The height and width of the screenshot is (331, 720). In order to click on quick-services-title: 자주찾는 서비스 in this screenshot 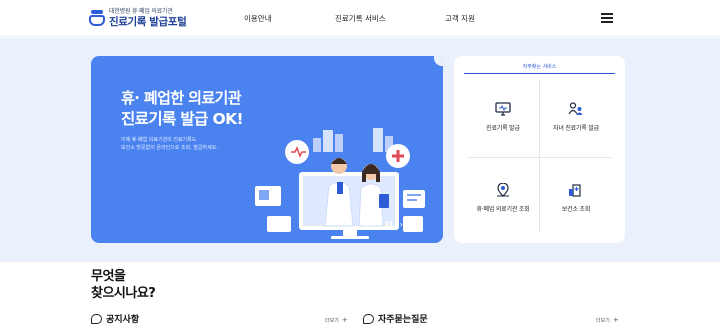, I will do `click(539, 67)`.